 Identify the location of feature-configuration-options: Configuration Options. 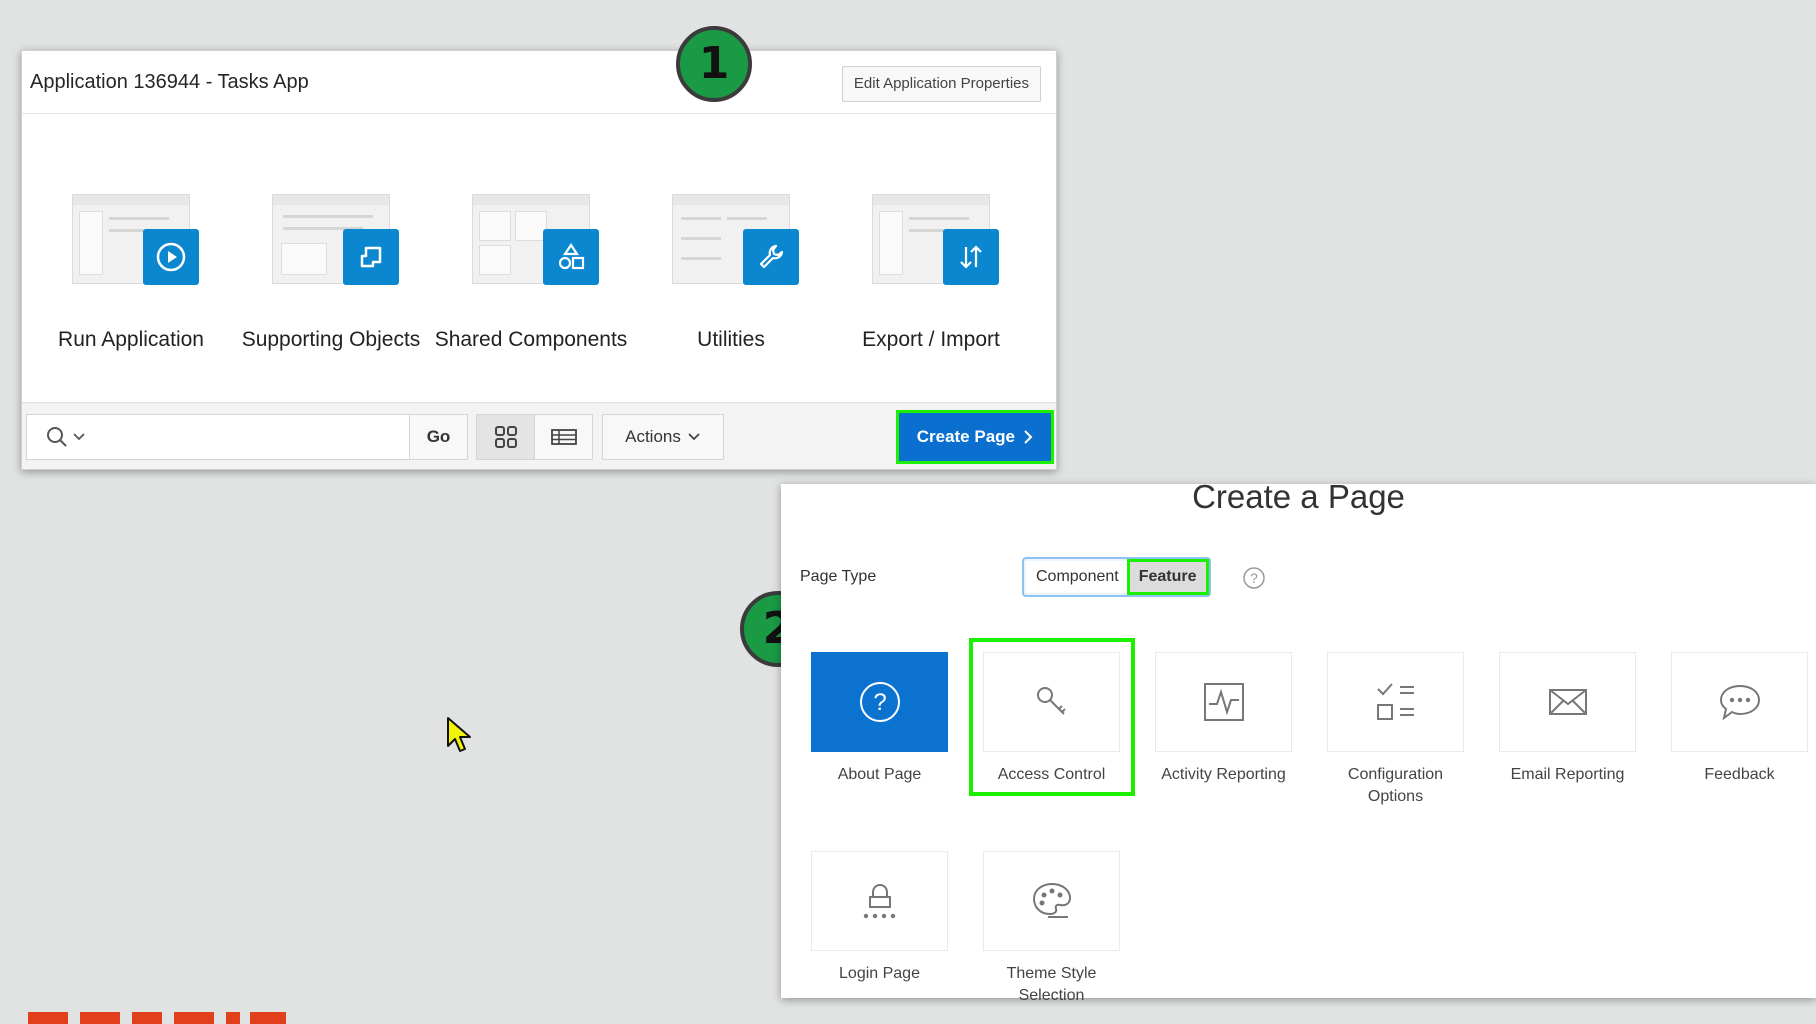
(1395, 730).